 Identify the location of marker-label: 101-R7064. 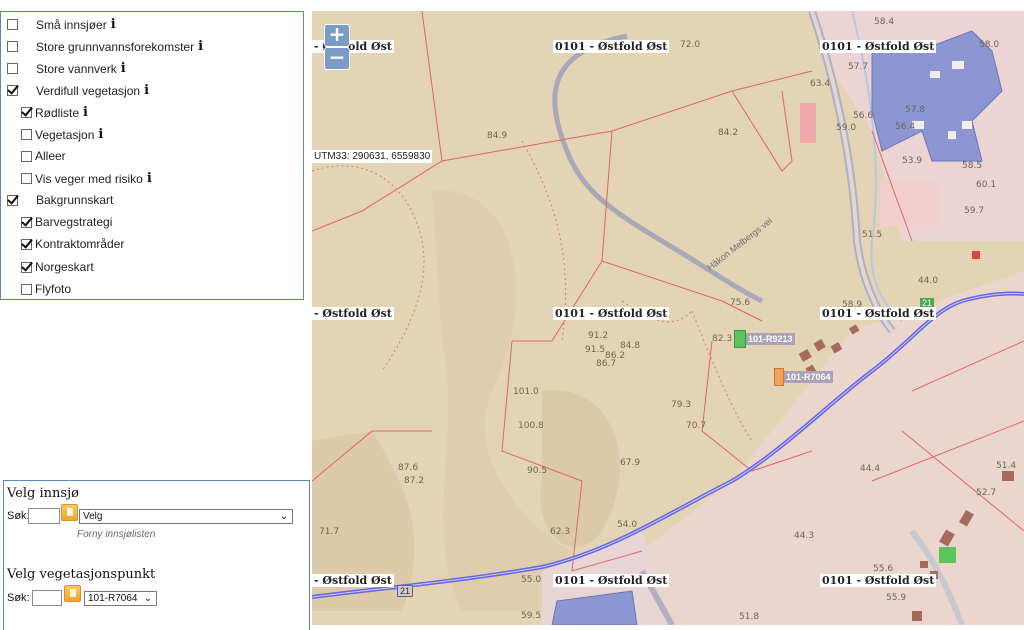
(808, 377).